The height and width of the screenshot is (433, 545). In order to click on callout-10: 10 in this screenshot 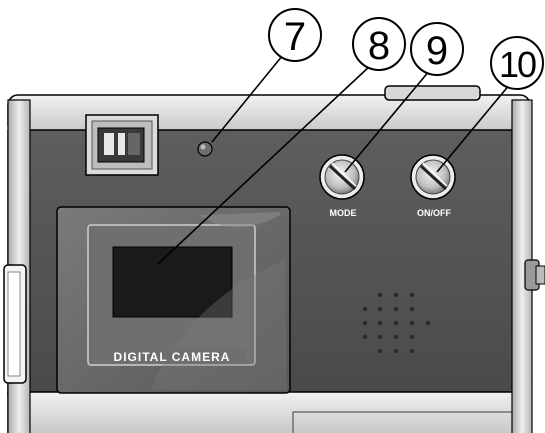, I will do `click(517, 63)`.